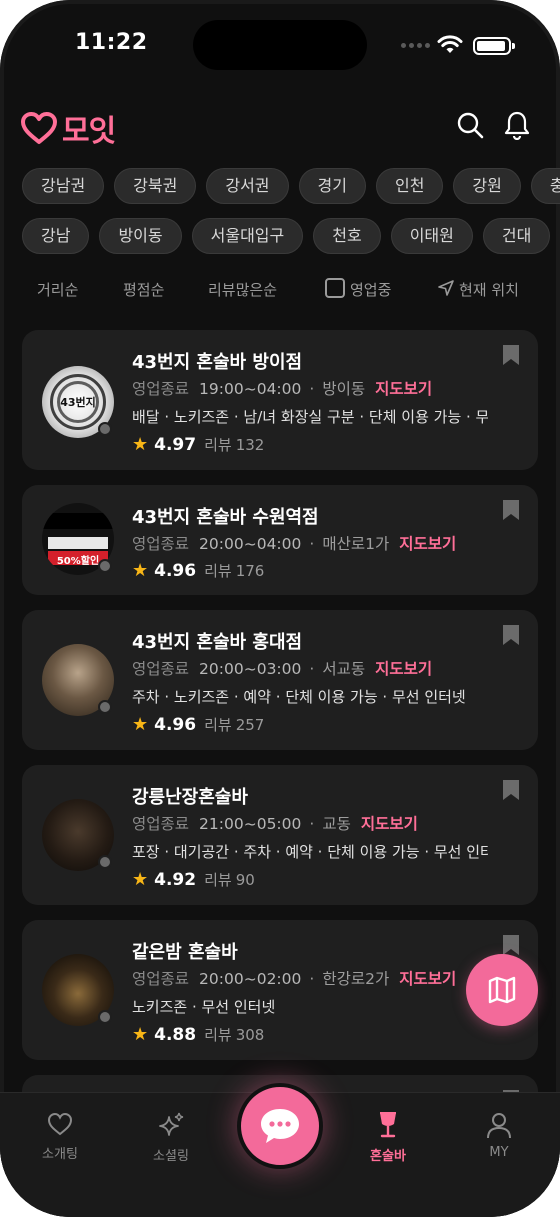  Describe the element at coordinates (247, 236) in the screenshot. I see `area-chip: 서울대입구` at that location.